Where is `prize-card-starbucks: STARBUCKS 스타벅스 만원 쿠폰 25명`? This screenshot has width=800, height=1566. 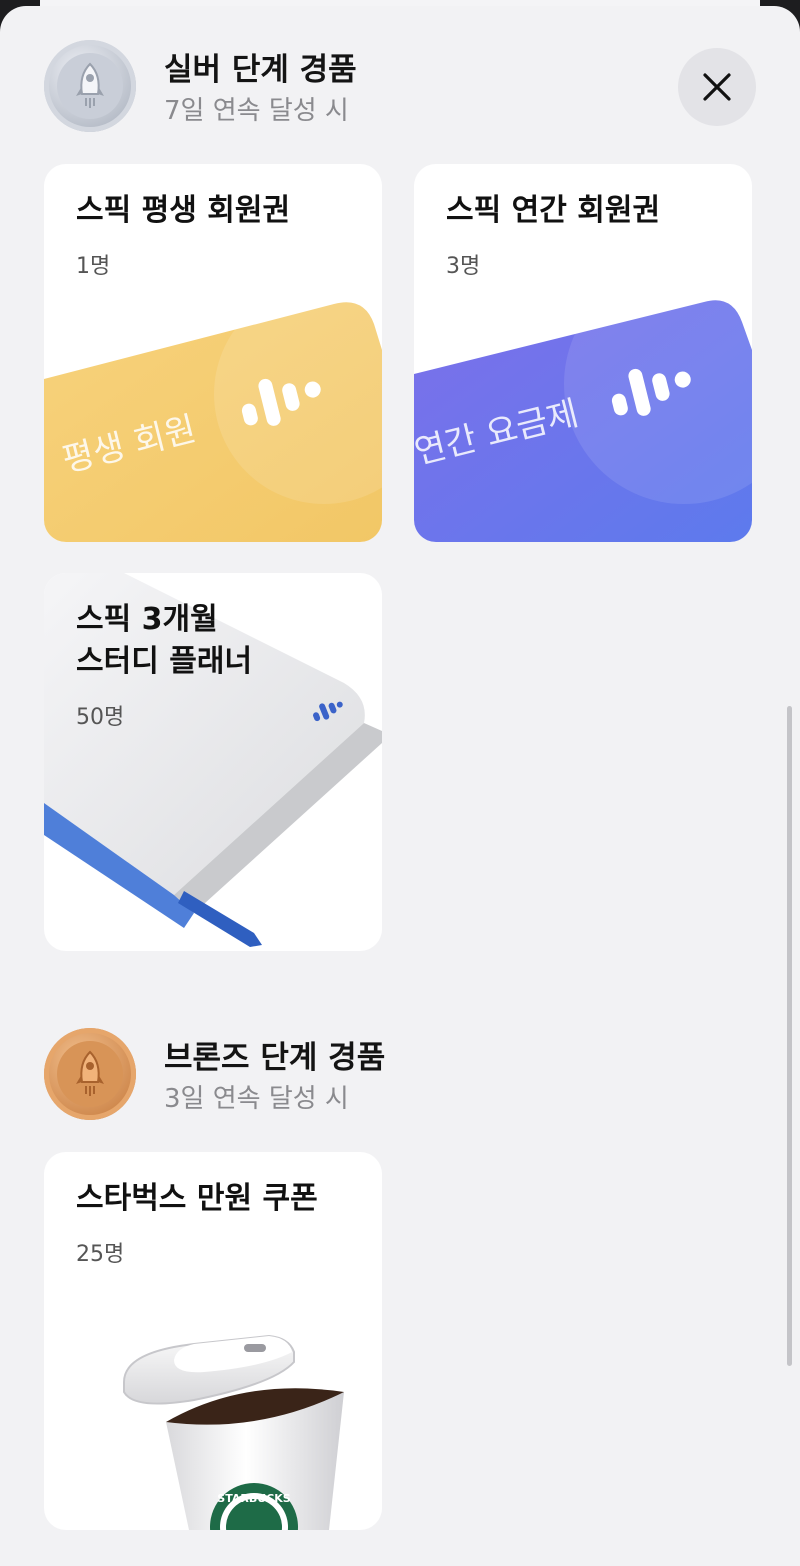
prize-card-starbucks: STARBUCKS 스타벅스 만원 쿠폰 25명 is located at coordinates (213, 1341).